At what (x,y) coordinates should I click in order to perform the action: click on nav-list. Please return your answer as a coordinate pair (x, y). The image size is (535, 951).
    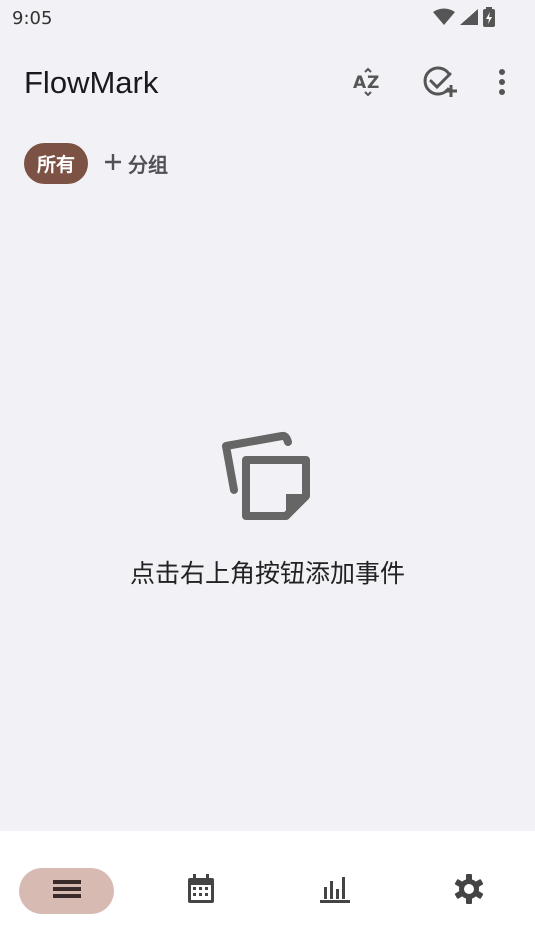
    Looking at the image, I should click on (66, 891).